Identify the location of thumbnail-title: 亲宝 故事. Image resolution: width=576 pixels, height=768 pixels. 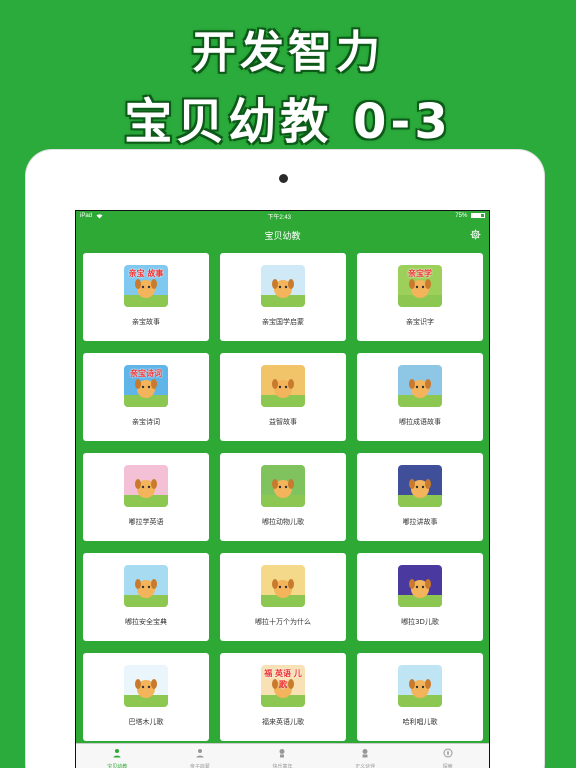
(146, 273).